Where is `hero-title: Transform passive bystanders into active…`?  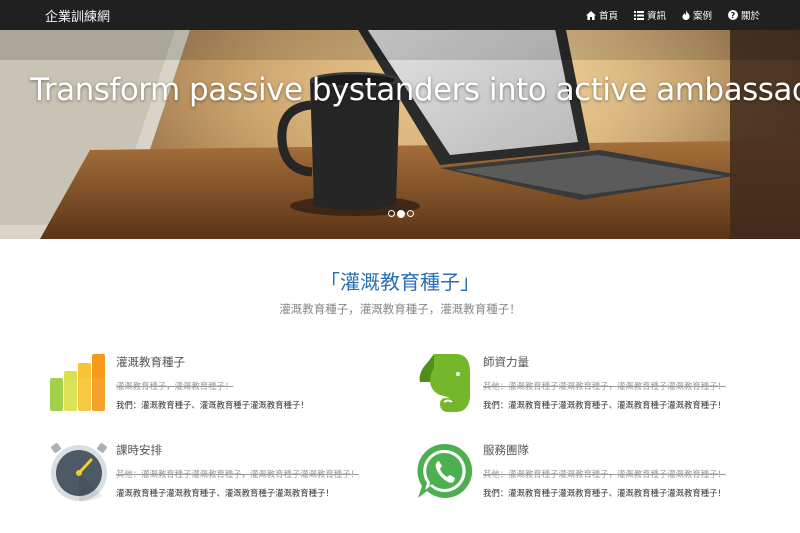
hero-title: Transform passive bystanders into active… is located at coordinates (415, 90).